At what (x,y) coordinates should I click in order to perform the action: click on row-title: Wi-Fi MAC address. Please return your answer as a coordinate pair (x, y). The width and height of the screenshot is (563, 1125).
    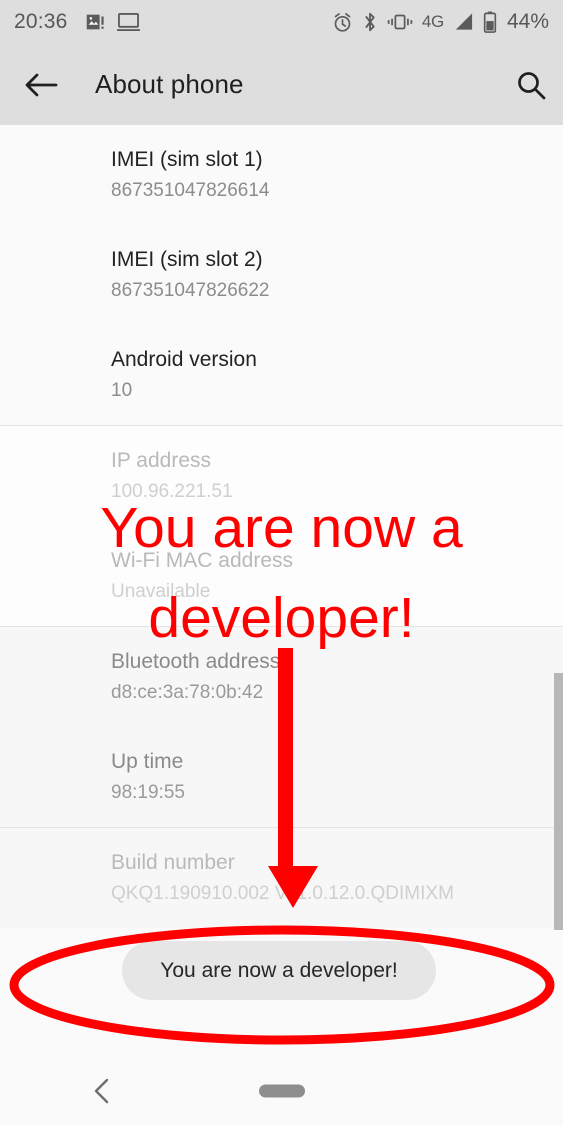
    Looking at the image, I should click on (202, 560).